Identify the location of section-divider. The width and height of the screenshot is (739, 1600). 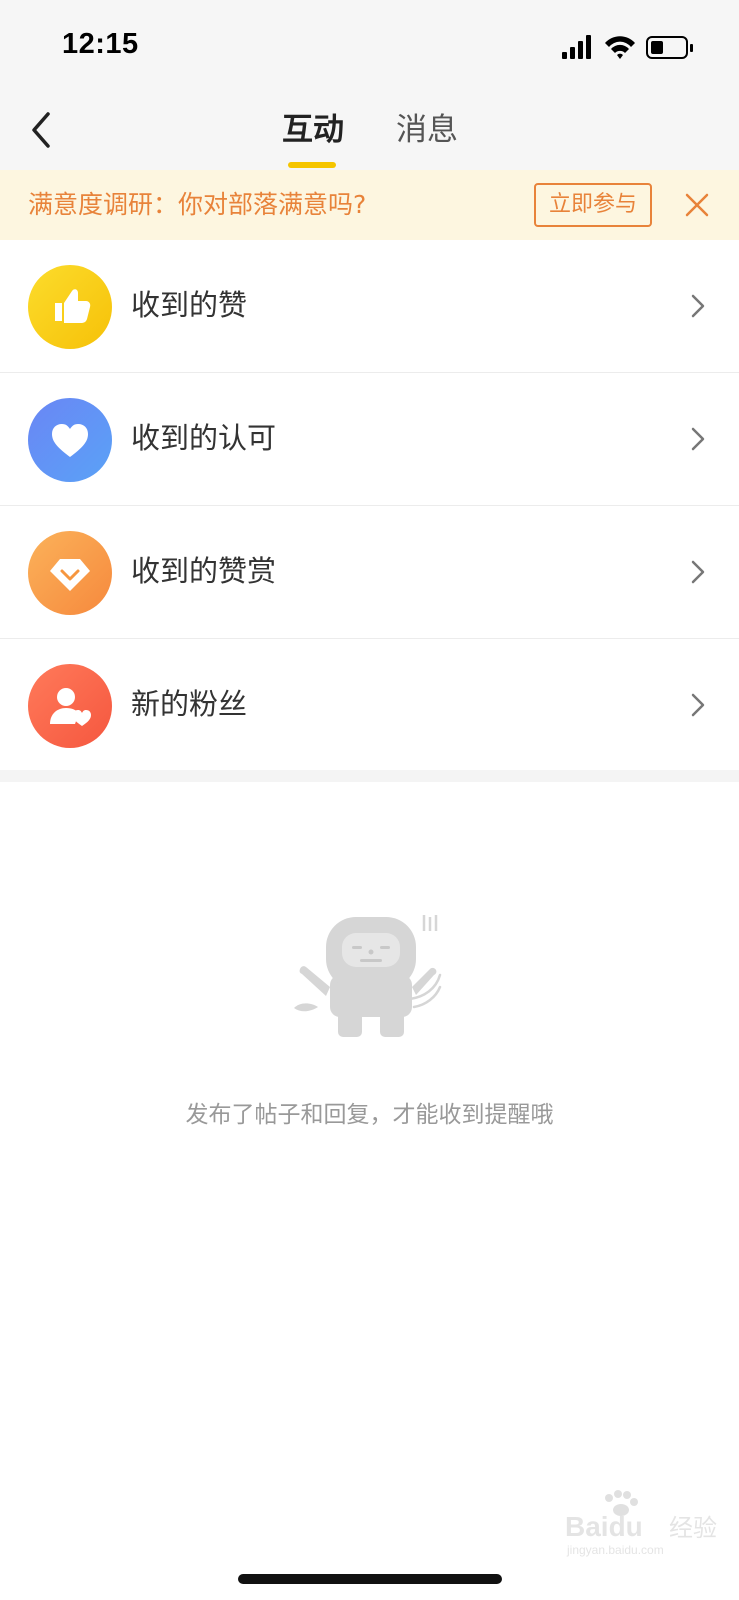
(369, 776).